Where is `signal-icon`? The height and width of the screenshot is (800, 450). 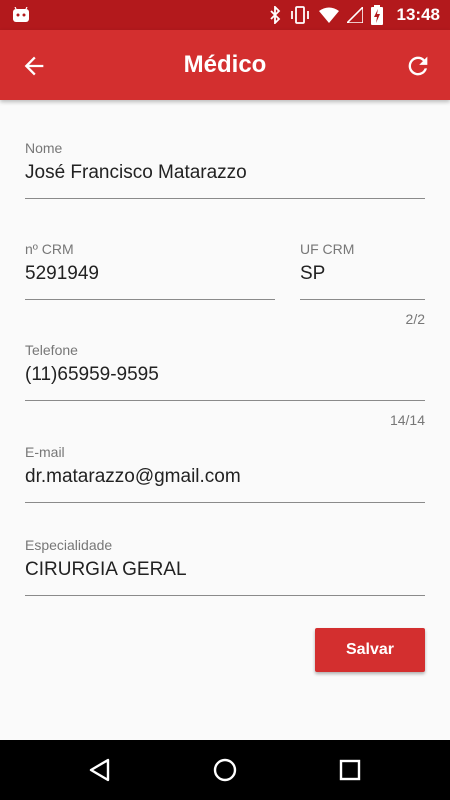 signal-icon is located at coordinates (354, 15).